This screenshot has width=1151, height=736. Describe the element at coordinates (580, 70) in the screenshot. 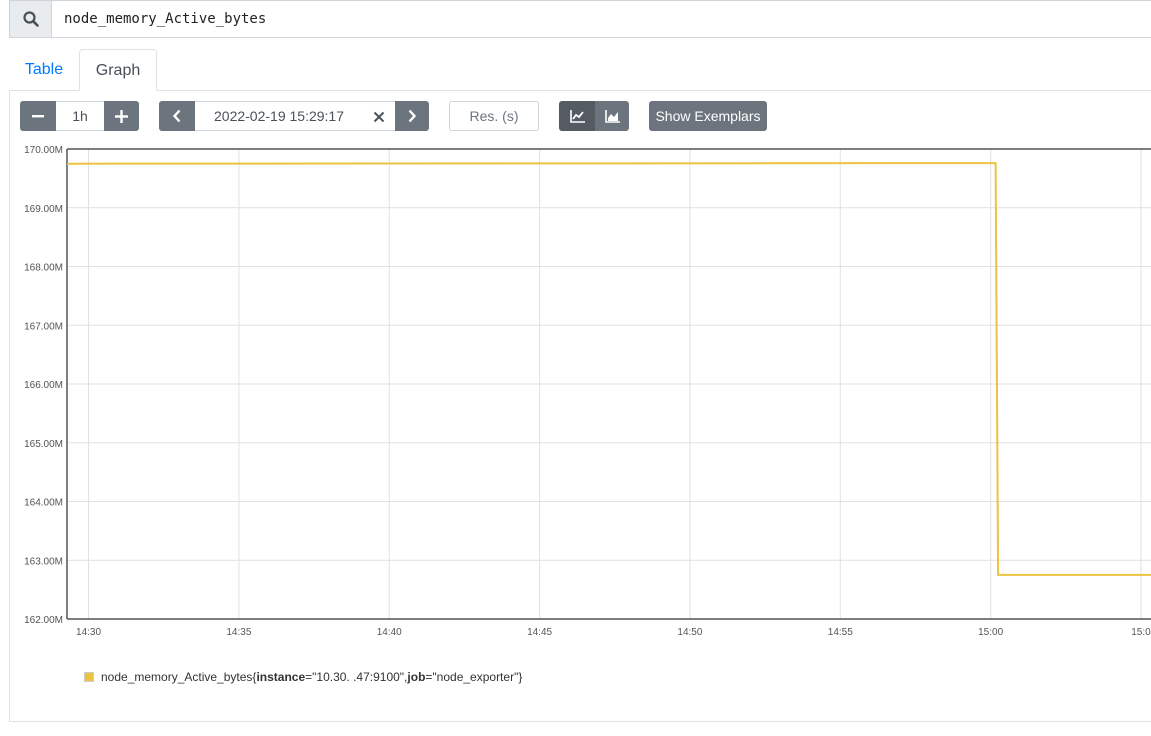

I see `tab-bar: Table Graph` at that location.